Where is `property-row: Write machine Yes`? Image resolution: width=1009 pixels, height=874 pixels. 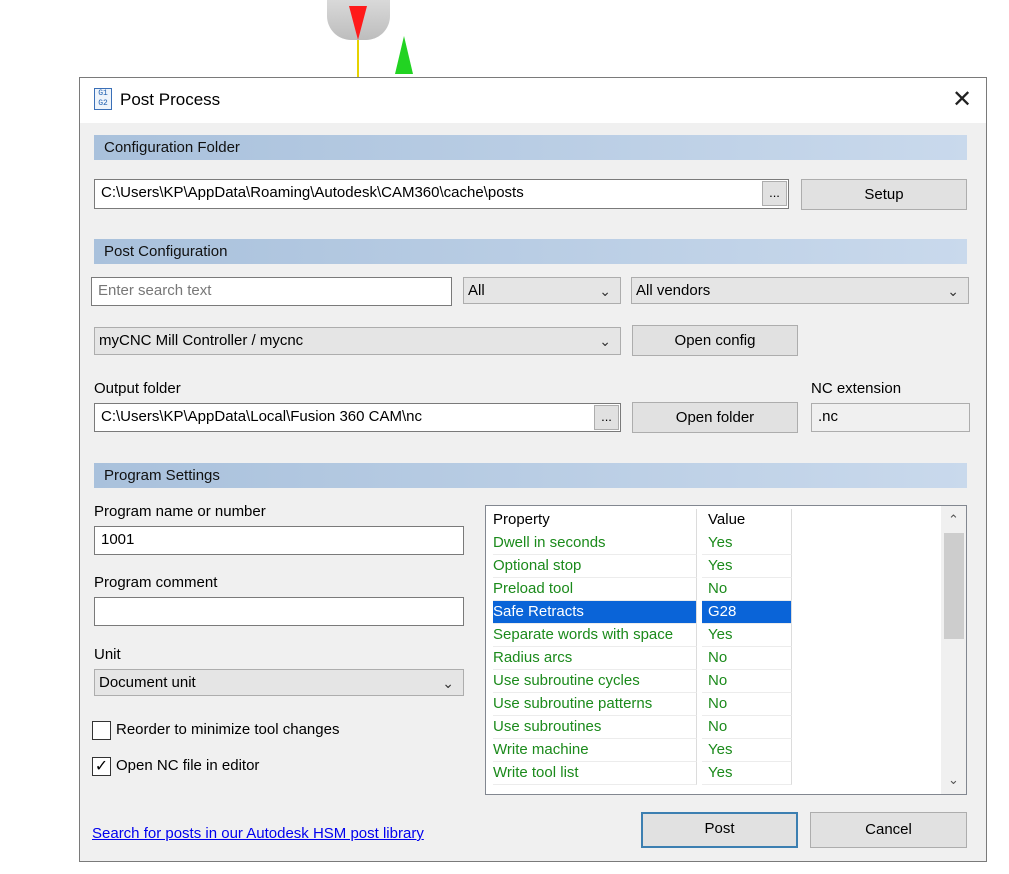
property-row: Write machine Yes is located at coordinates (641, 750).